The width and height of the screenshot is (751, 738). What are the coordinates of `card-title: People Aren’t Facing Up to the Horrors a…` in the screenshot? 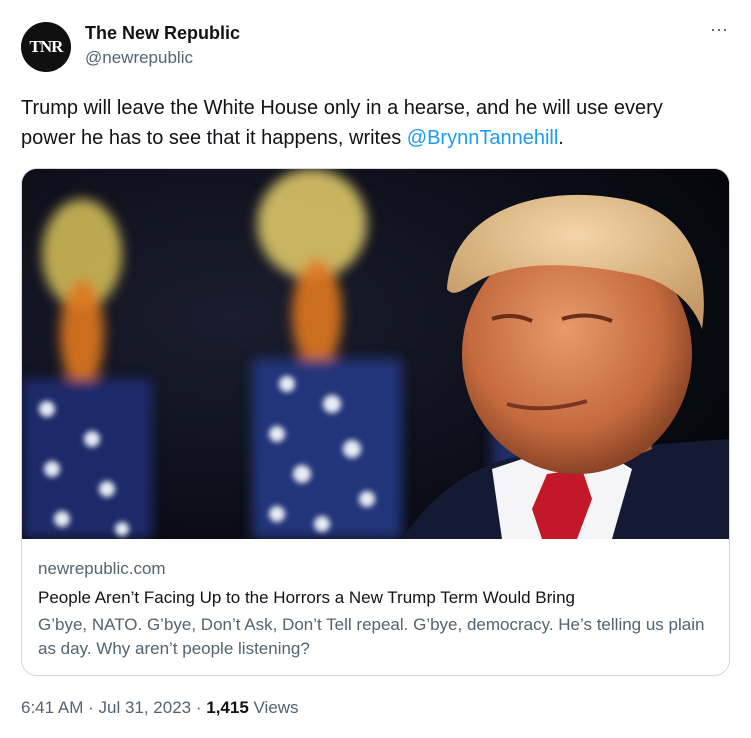 It's located at (375, 598).